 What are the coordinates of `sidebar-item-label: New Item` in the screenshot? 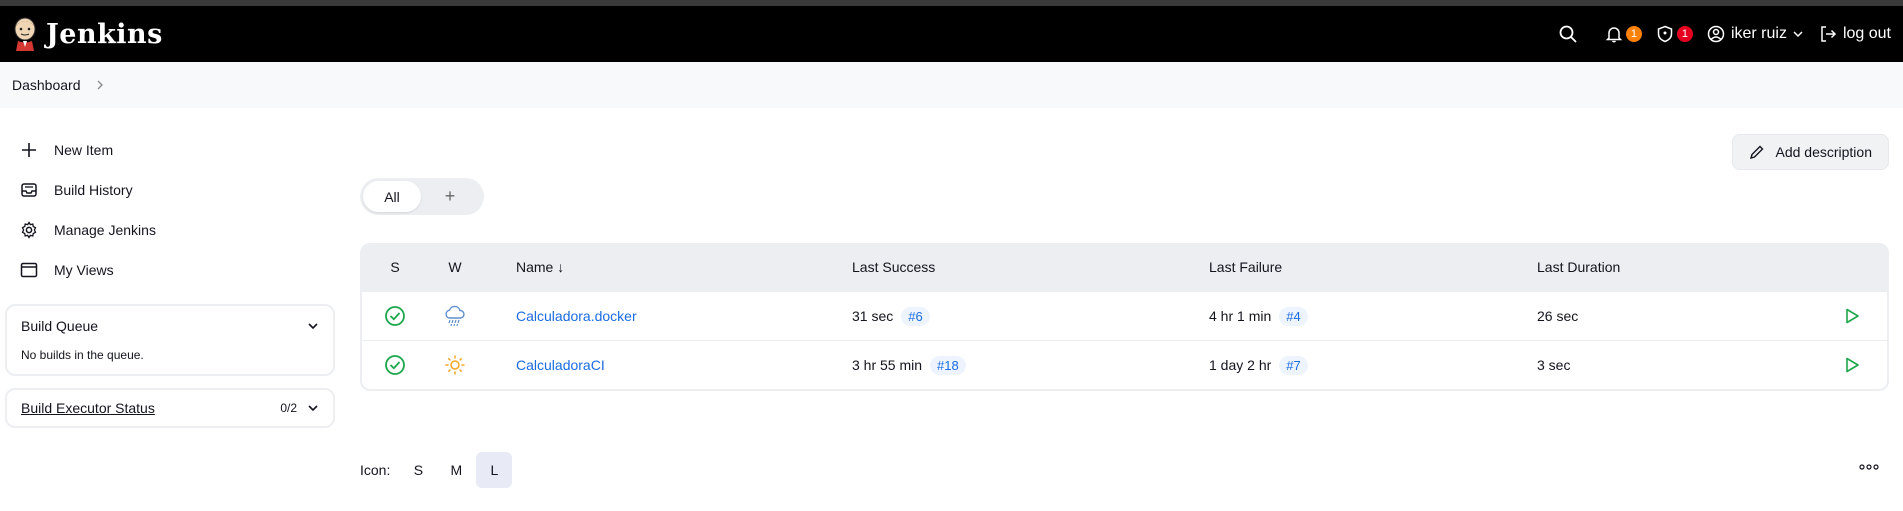 It's located at (84, 150).